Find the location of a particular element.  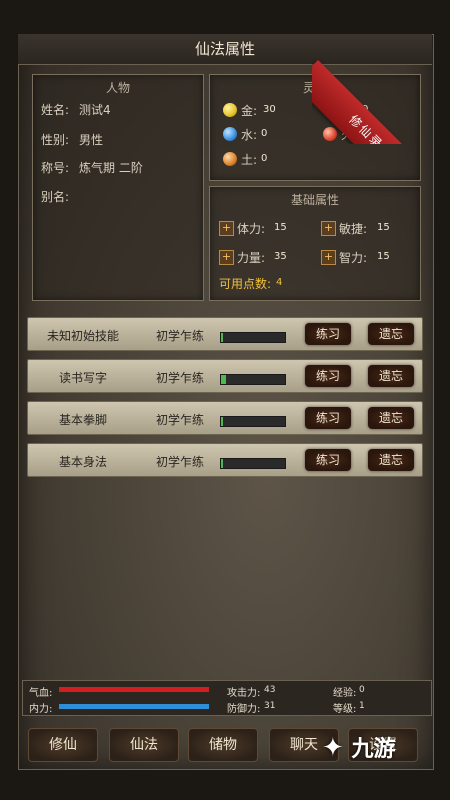

skill-row: 未知初始技能 初学乍练 练习 遗忘 is located at coordinates (225, 334).